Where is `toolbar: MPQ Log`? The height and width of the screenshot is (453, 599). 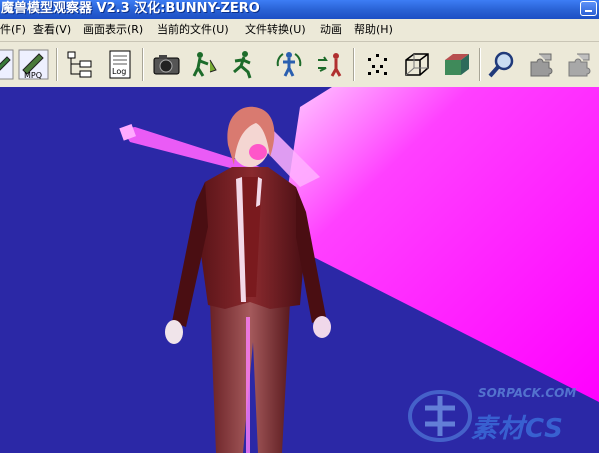
toolbar: MPQ Log is located at coordinates (299, 64).